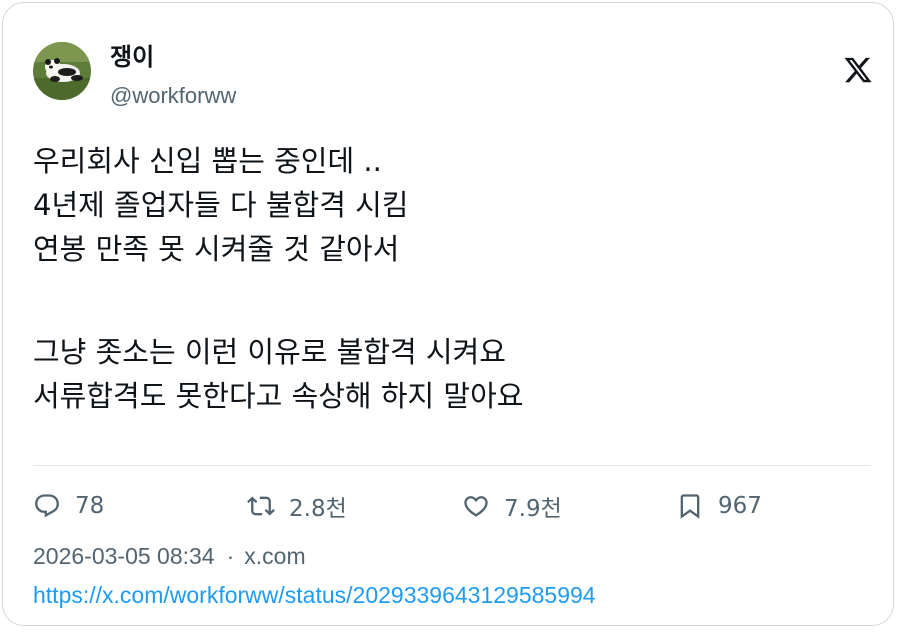  Describe the element at coordinates (690, 506) in the screenshot. I see `bookmark-icon` at that location.